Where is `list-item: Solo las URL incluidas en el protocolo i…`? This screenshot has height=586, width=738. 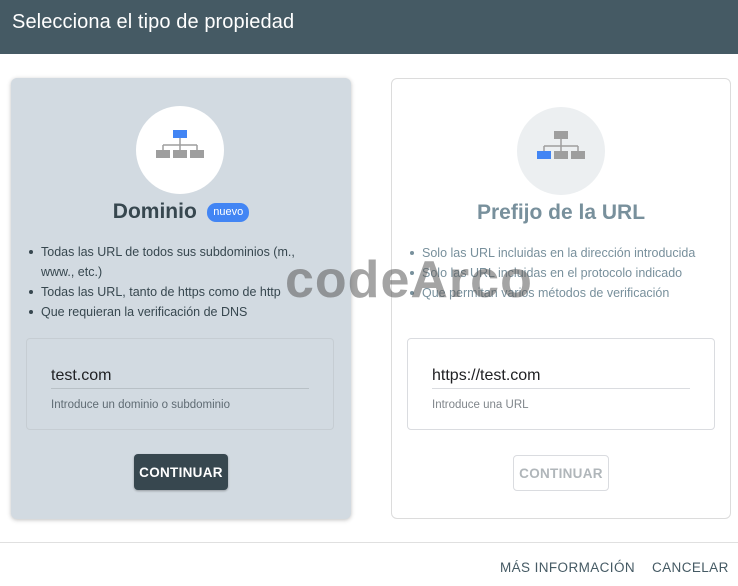 list-item: Solo las URL incluidas en el protocolo i… is located at coordinates (560, 273).